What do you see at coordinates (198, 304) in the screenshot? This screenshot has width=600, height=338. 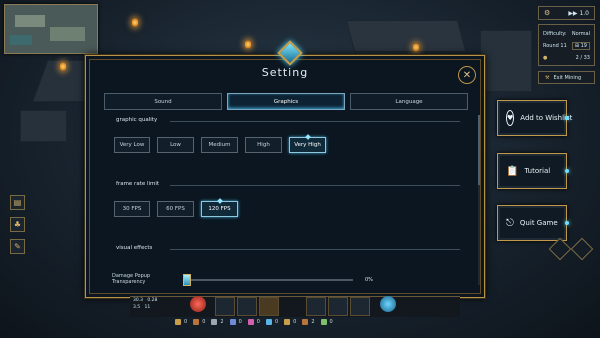 I see `health-orb` at bounding box center [198, 304].